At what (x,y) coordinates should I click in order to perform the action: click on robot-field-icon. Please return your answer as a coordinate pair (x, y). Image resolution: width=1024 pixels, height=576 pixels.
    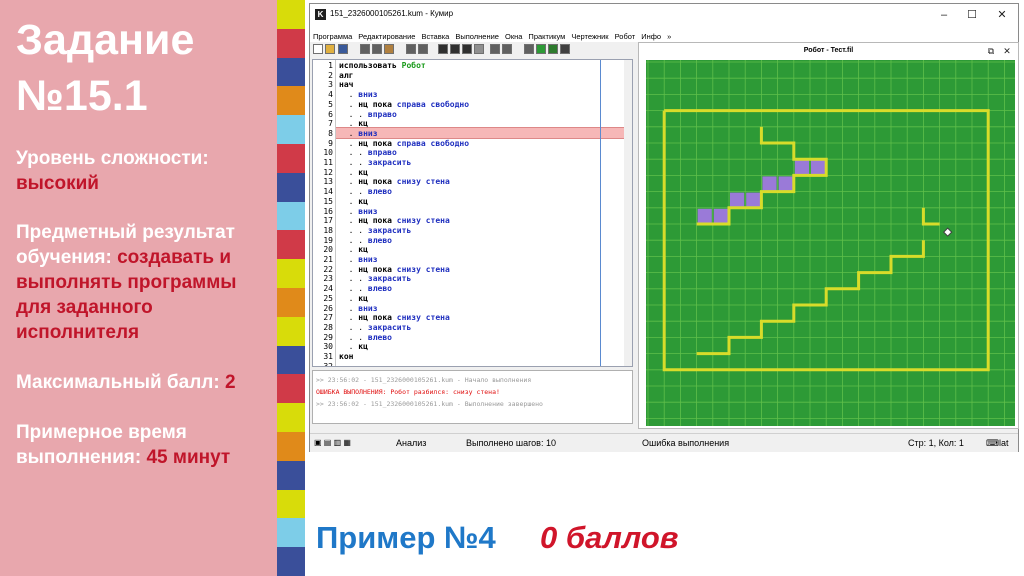
    Looking at the image, I should click on (565, 49).